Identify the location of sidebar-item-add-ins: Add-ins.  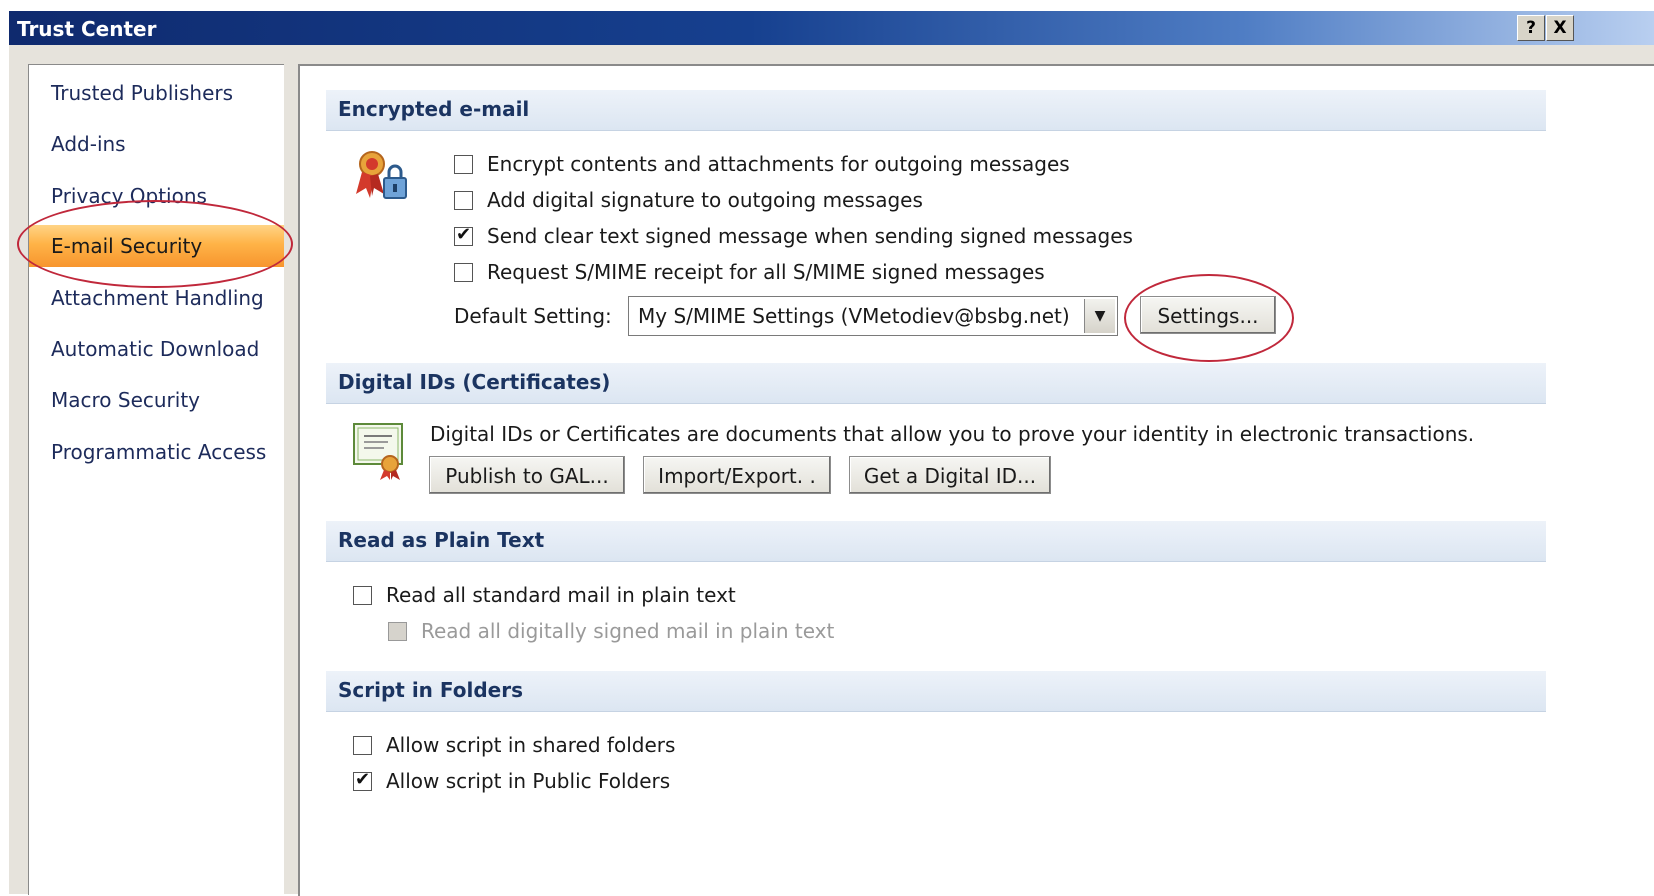
(88, 144).